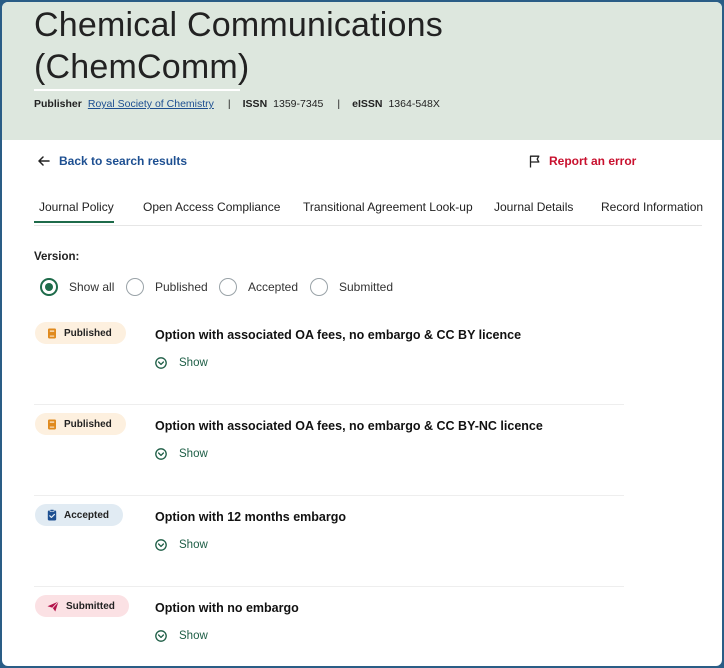 The image size is (724, 668). What do you see at coordinates (87, 515) in the screenshot?
I see `badge-label: Accepted` at bounding box center [87, 515].